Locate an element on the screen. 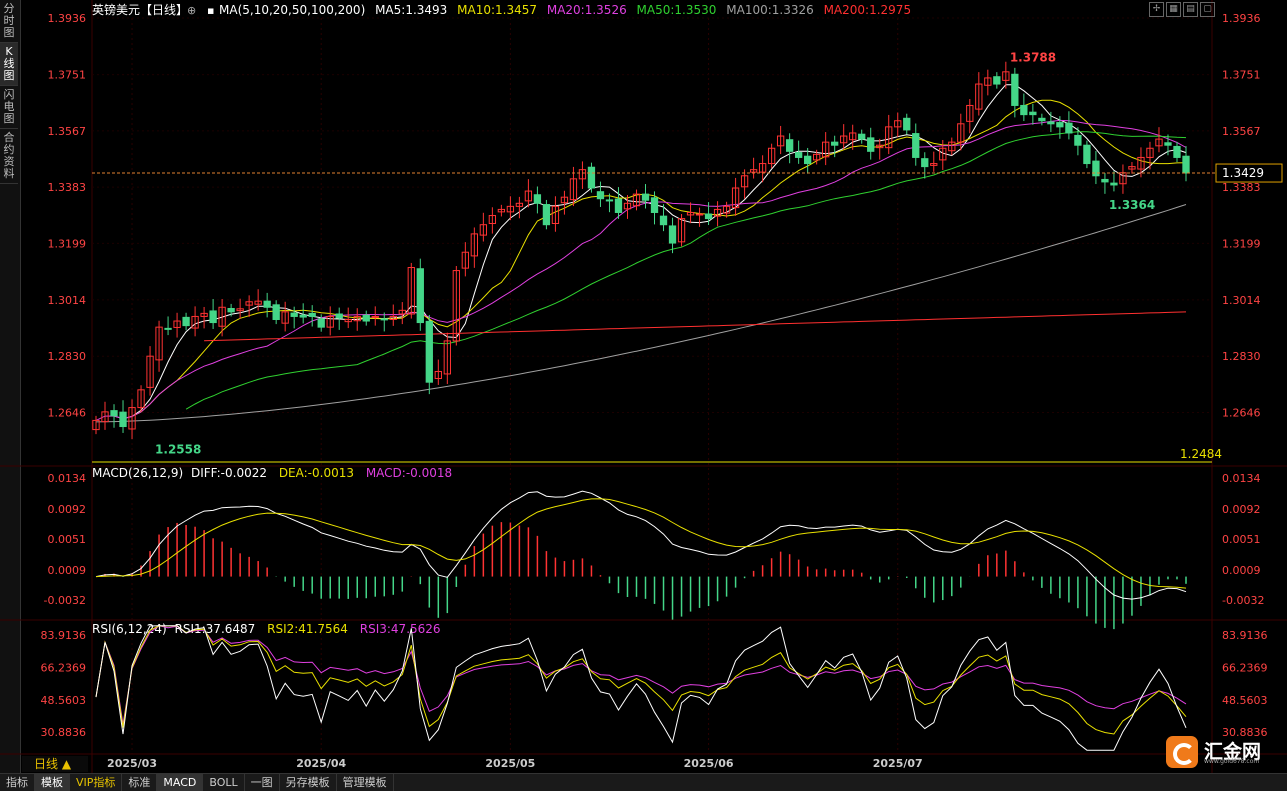 The width and height of the screenshot is (1287, 791). macd-tick-right: 0.0009 is located at coordinates (1241, 570).